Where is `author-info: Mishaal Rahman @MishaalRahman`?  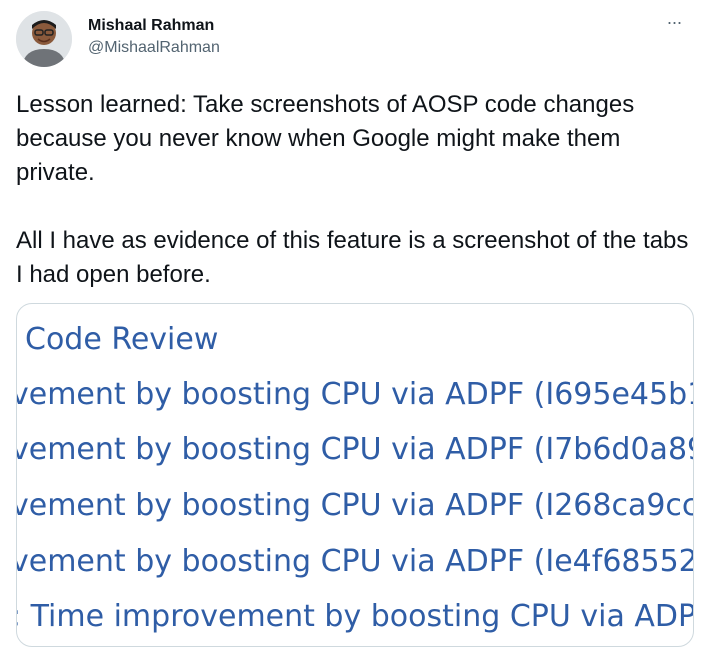 author-info: Mishaal Rahman @MishaalRahman is located at coordinates (154, 37).